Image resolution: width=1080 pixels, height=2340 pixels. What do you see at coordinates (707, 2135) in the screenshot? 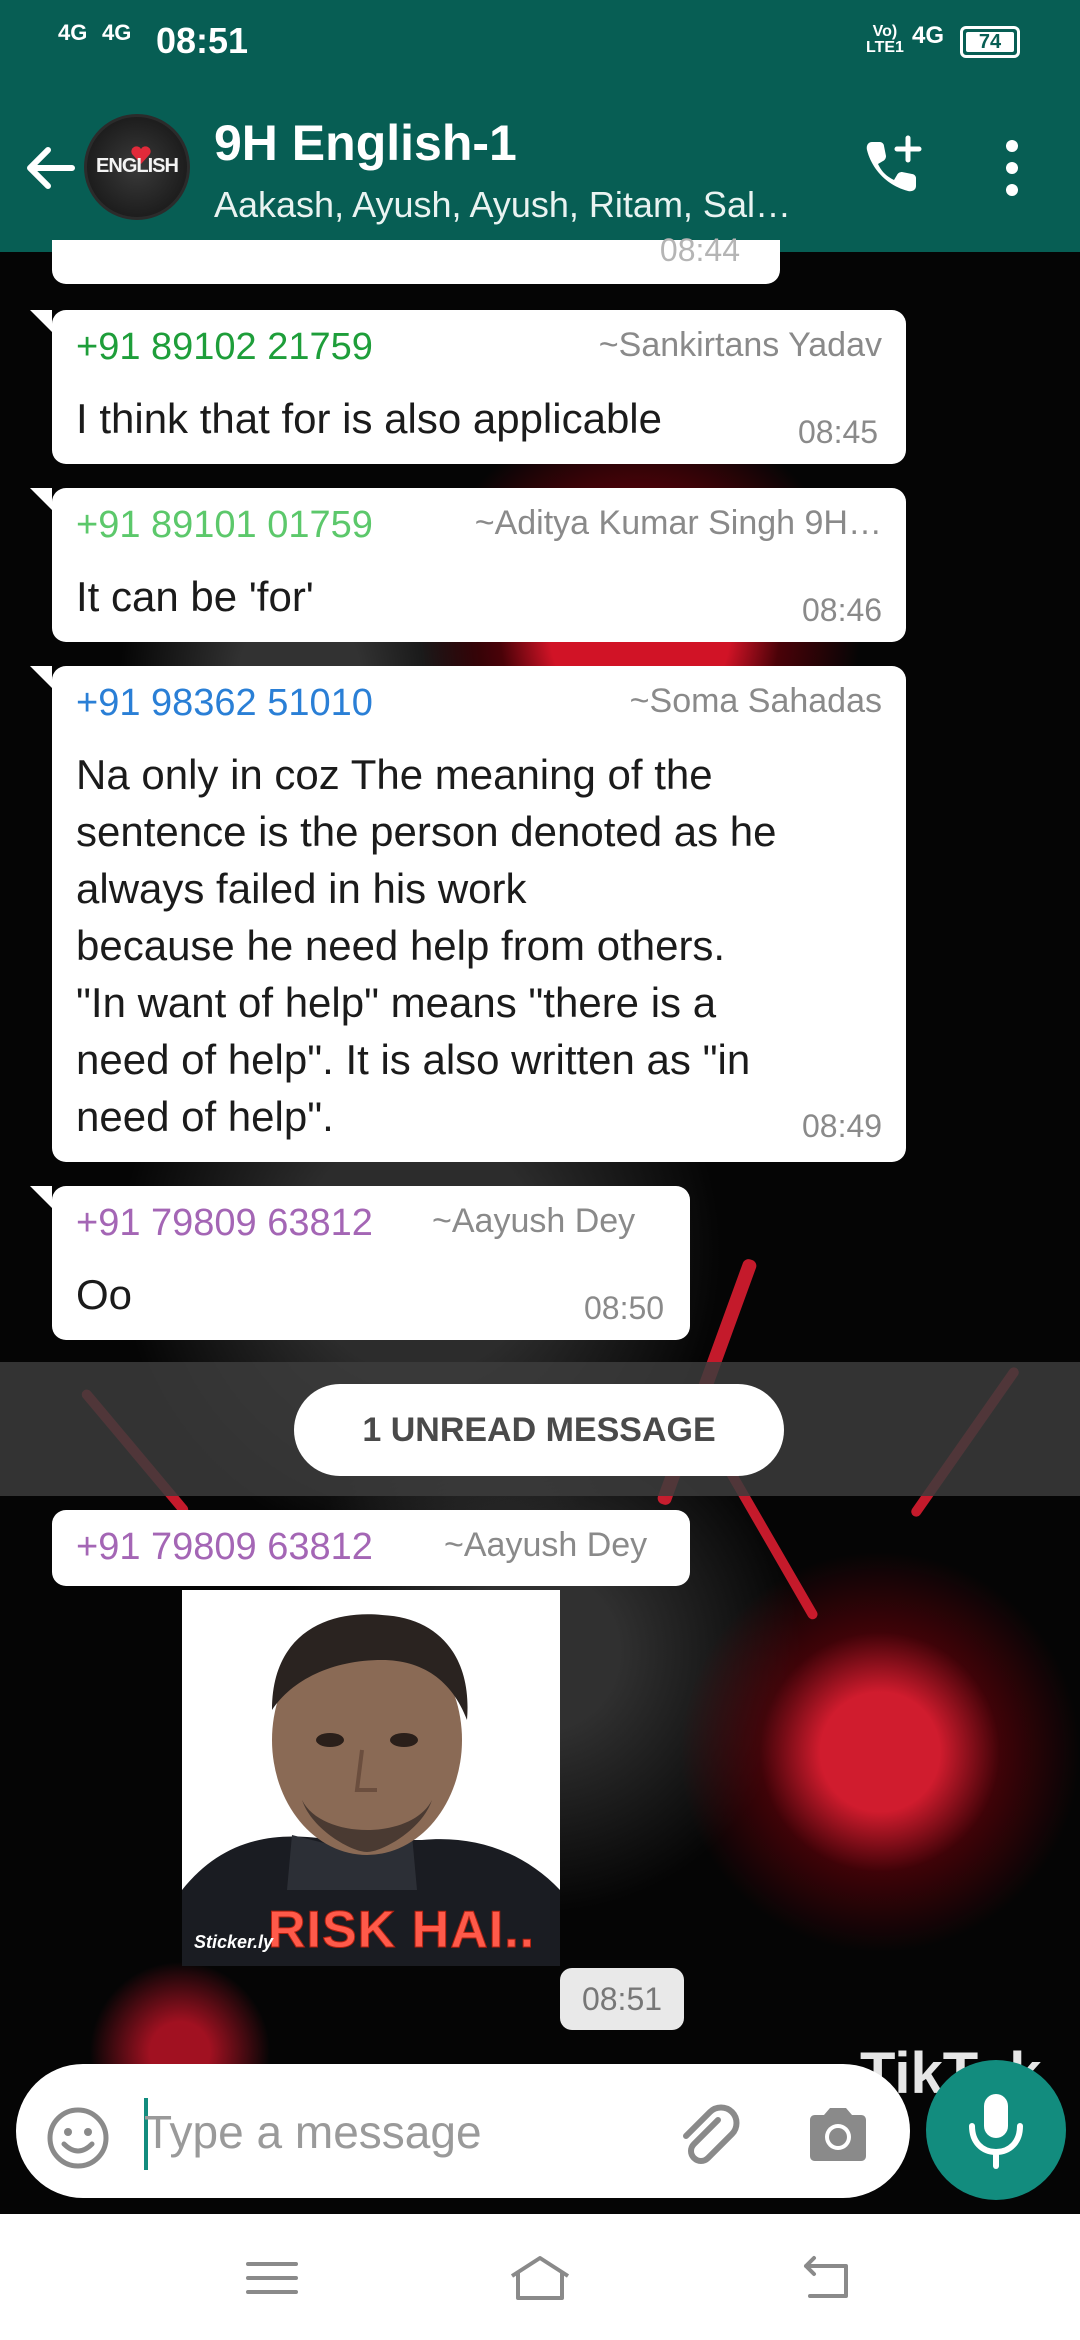
I see `attachment-icon` at bounding box center [707, 2135].